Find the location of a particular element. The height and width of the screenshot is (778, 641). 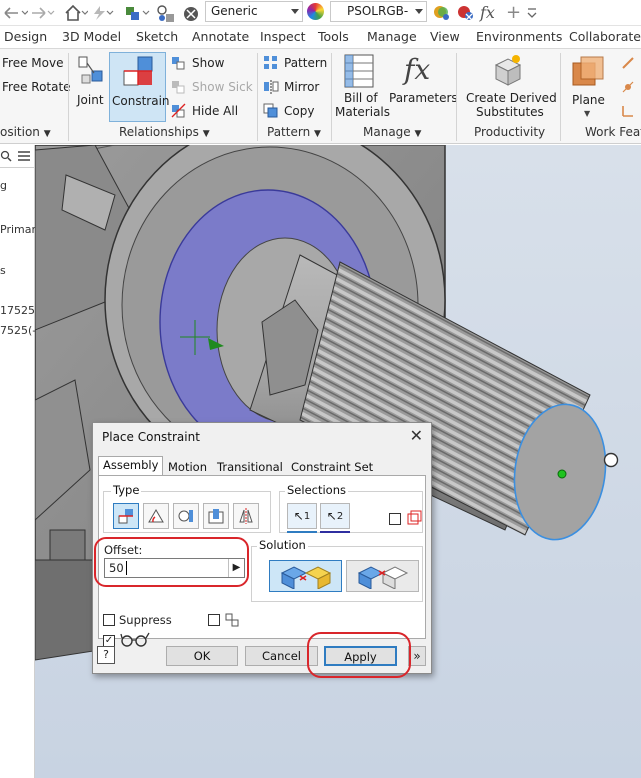

show-button: Show is located at coordinates (208, 63).